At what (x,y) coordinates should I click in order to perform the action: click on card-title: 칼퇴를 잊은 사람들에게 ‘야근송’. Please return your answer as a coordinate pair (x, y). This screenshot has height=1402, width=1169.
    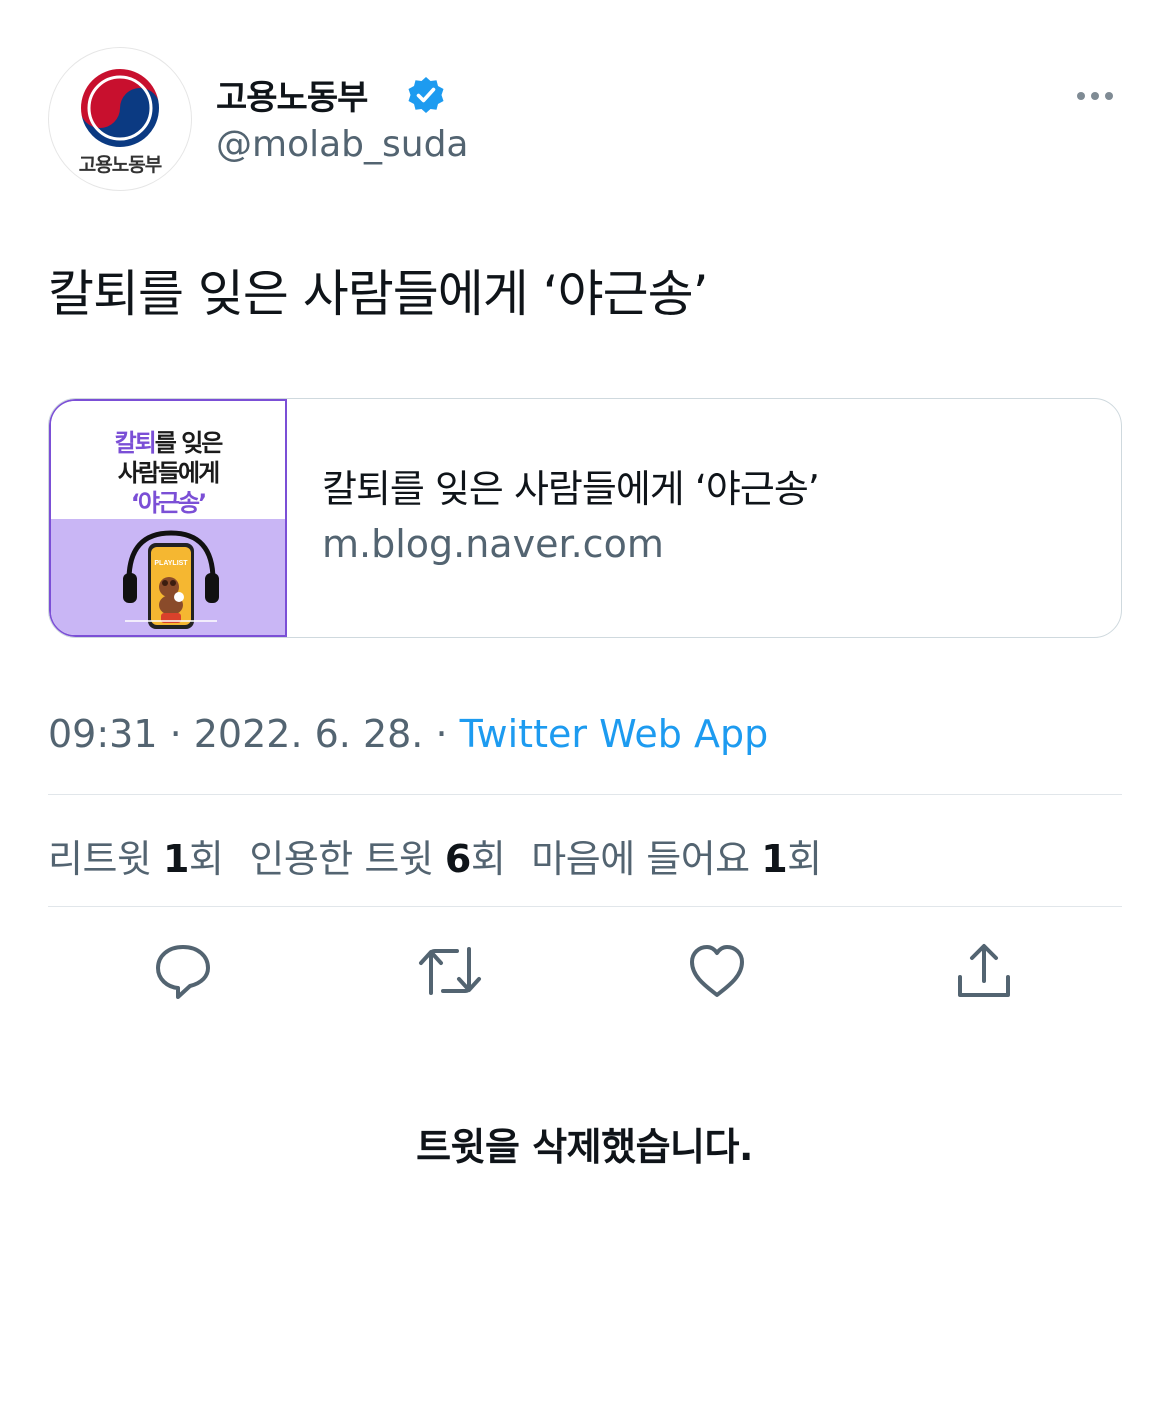
    Looking at the image, I should click on (571, 485).